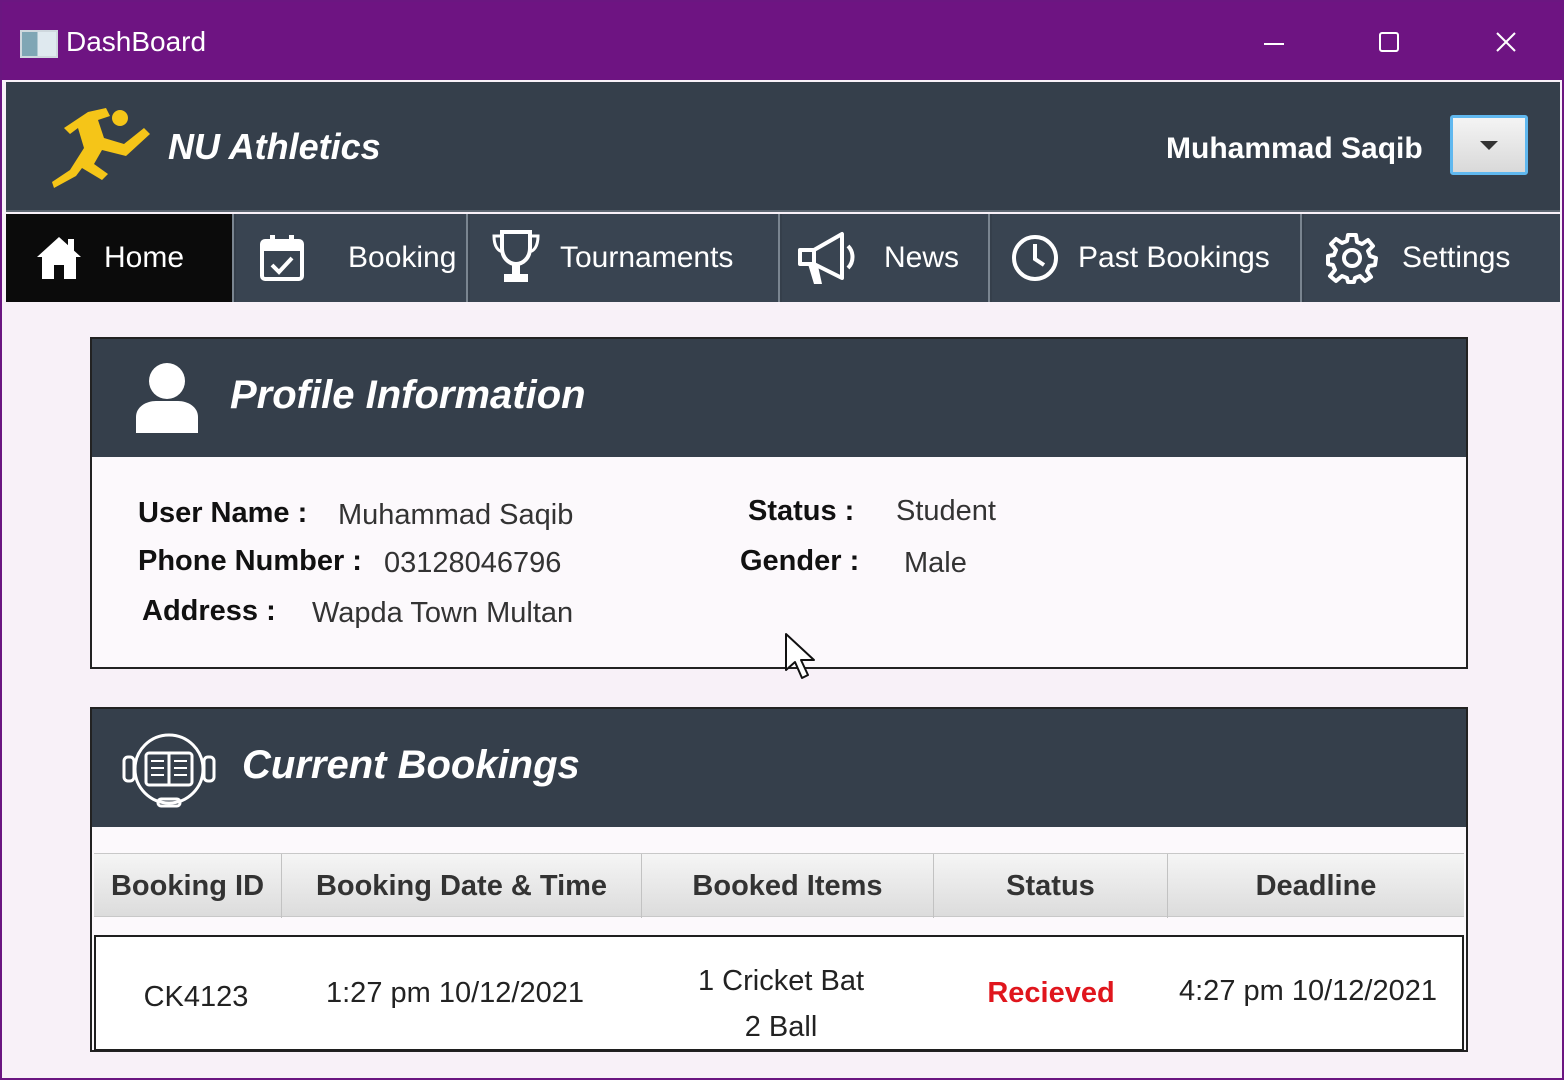 The width and height of the screenshot is (1564, 1080). I want to click on tab-tournaments: Tournaments, so click(625, 258).